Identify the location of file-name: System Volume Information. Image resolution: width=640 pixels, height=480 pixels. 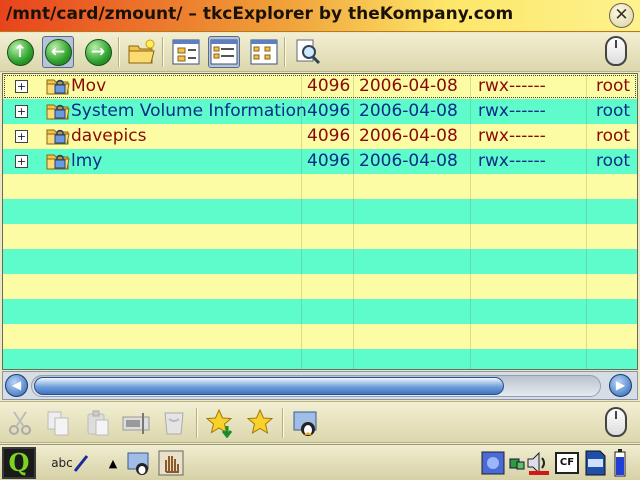
(189, 111).